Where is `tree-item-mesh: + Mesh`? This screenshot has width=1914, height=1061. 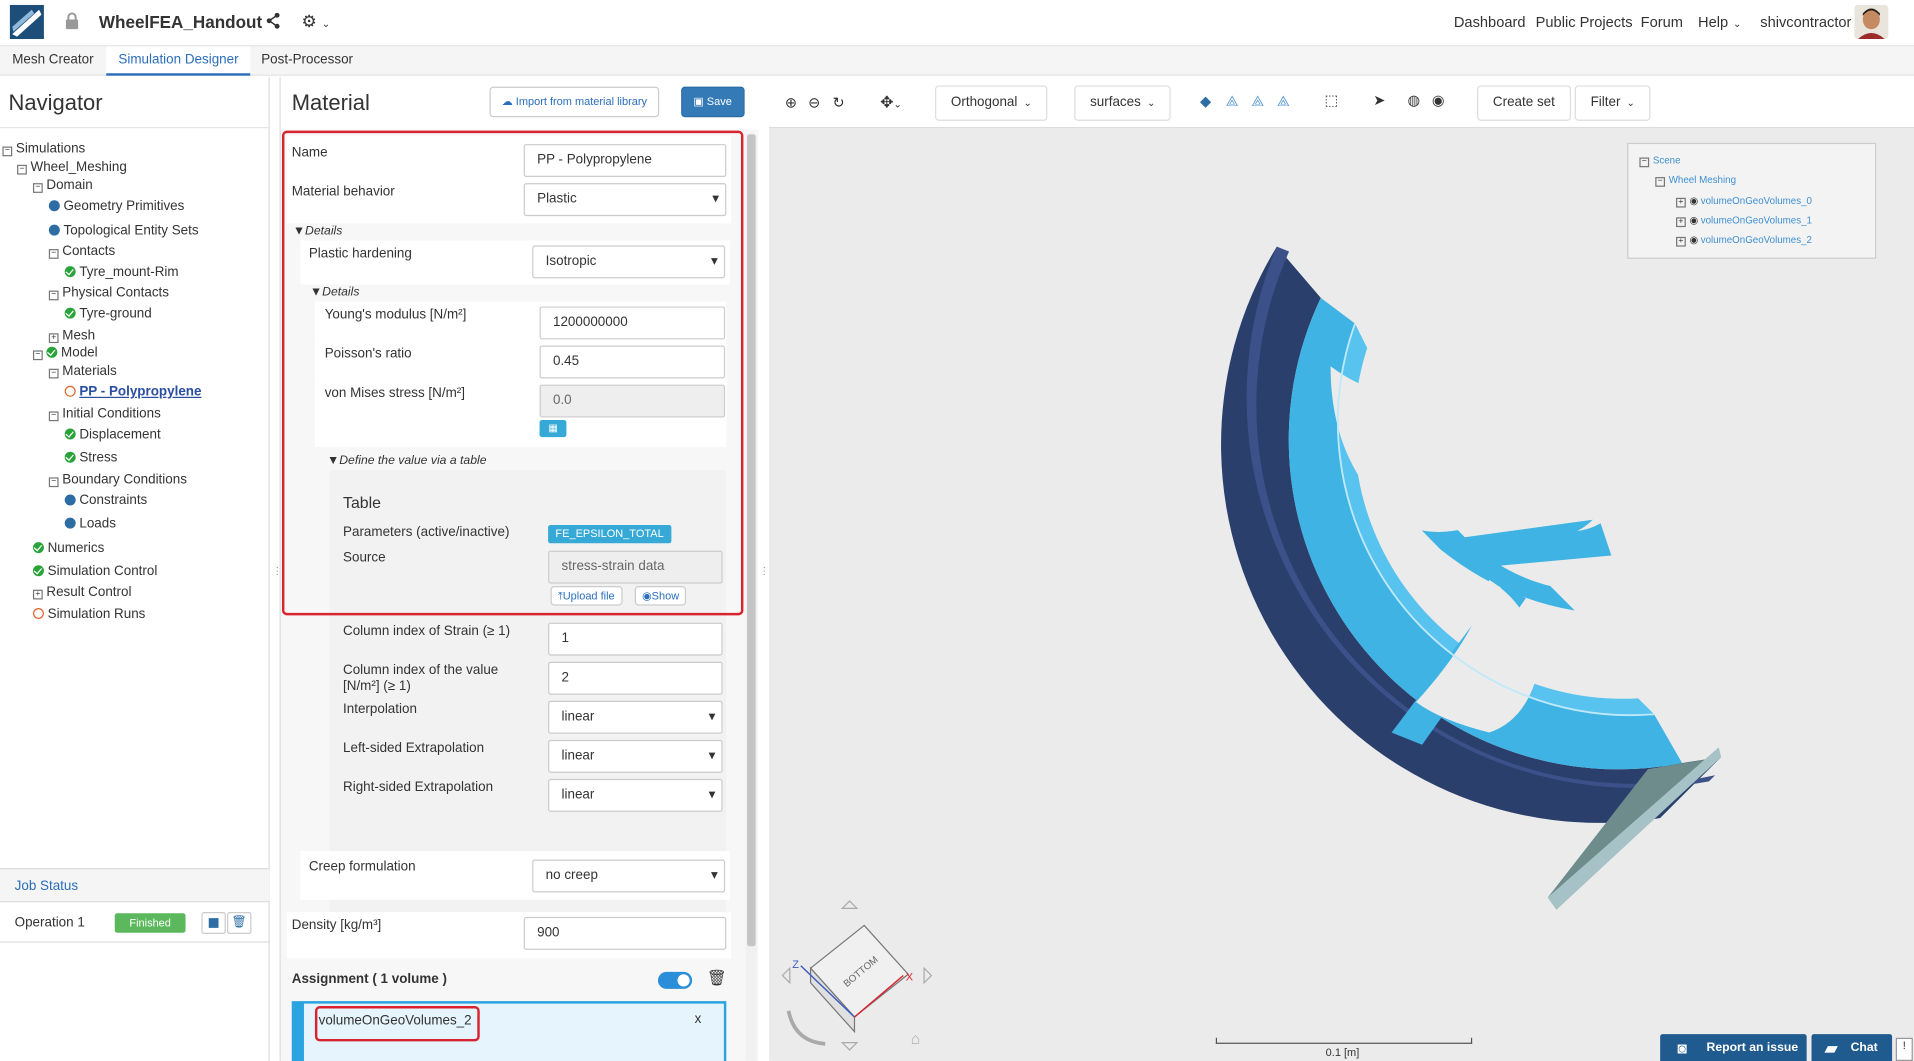
tree-item-mesh: + Mesh is located at coordinates (71, 336).